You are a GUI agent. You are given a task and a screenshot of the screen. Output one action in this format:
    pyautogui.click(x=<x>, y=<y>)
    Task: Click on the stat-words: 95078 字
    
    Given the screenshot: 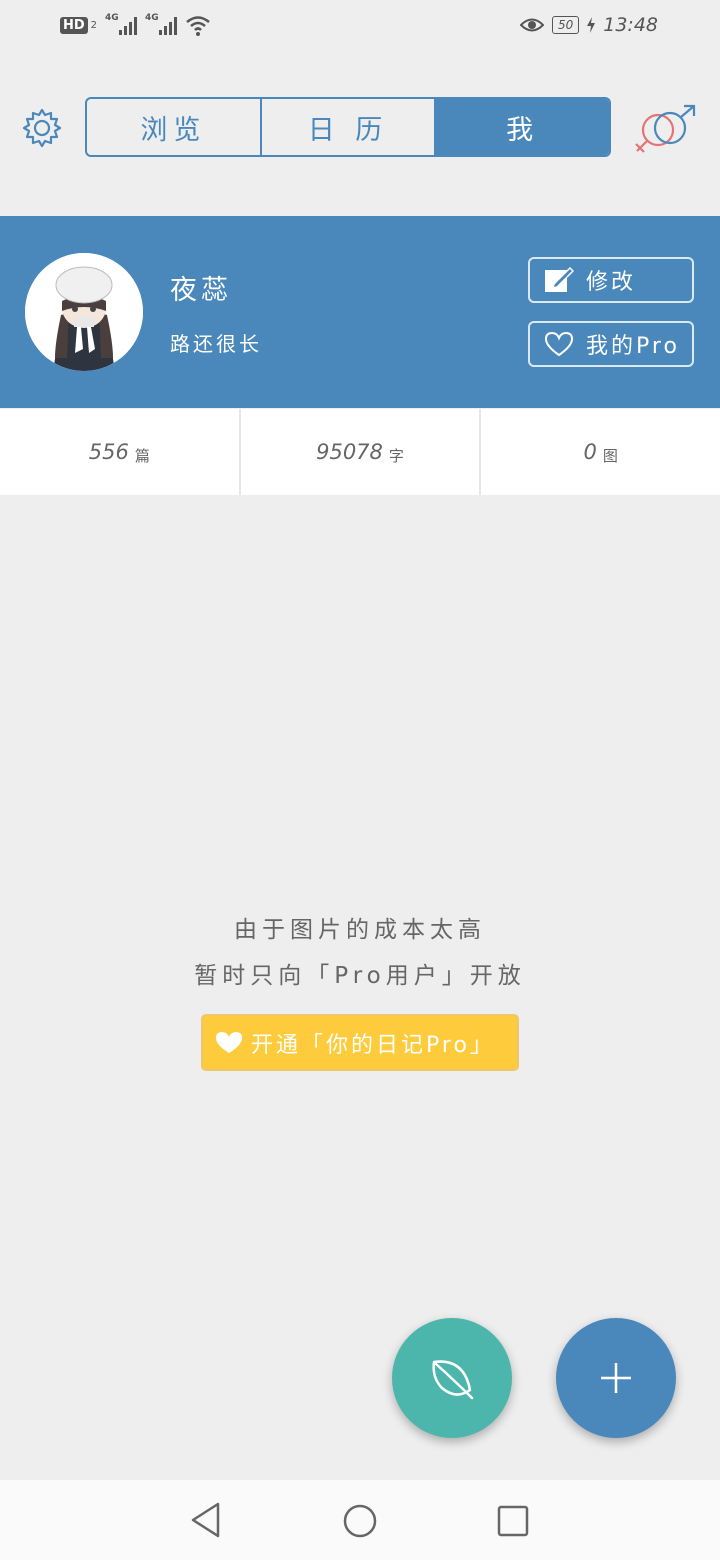 What is the action you would take?
    pyautogui.click(x=359, y=452)
    